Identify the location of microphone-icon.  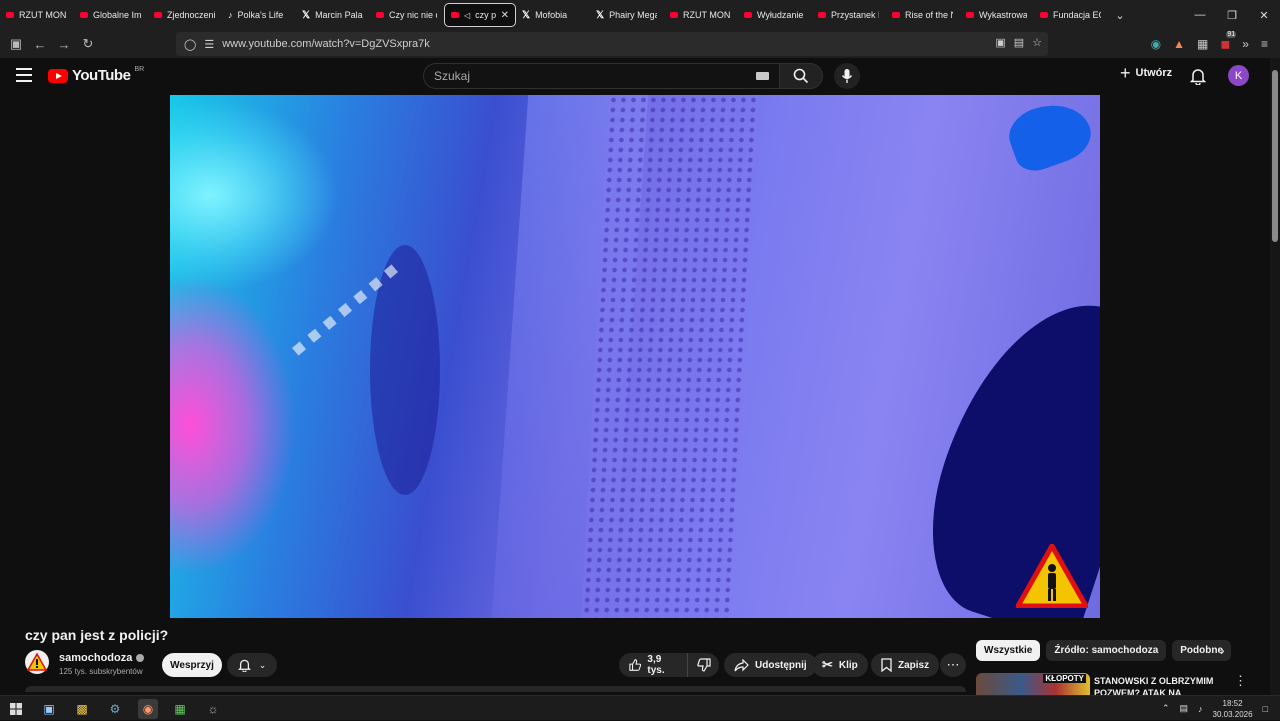
(847, 76).